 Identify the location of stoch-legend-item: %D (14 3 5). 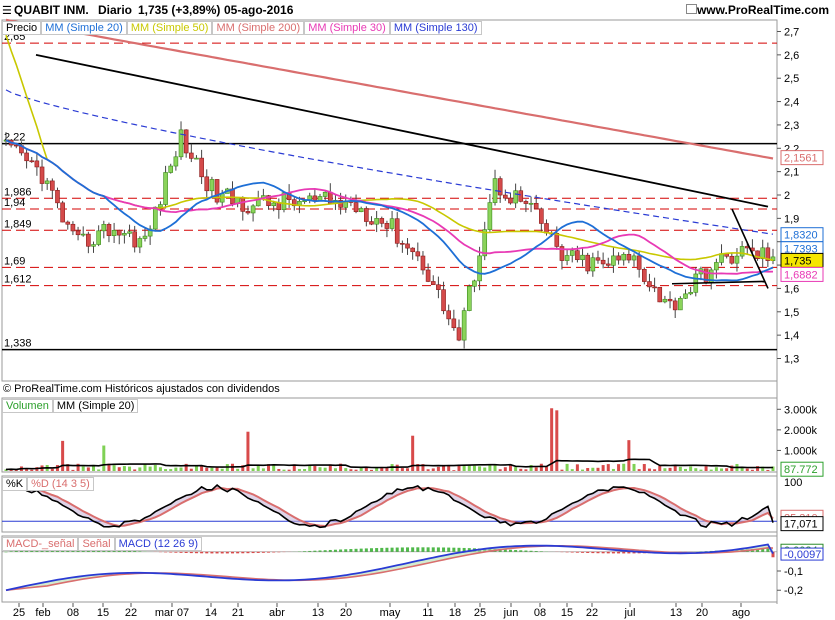
(60, 484).